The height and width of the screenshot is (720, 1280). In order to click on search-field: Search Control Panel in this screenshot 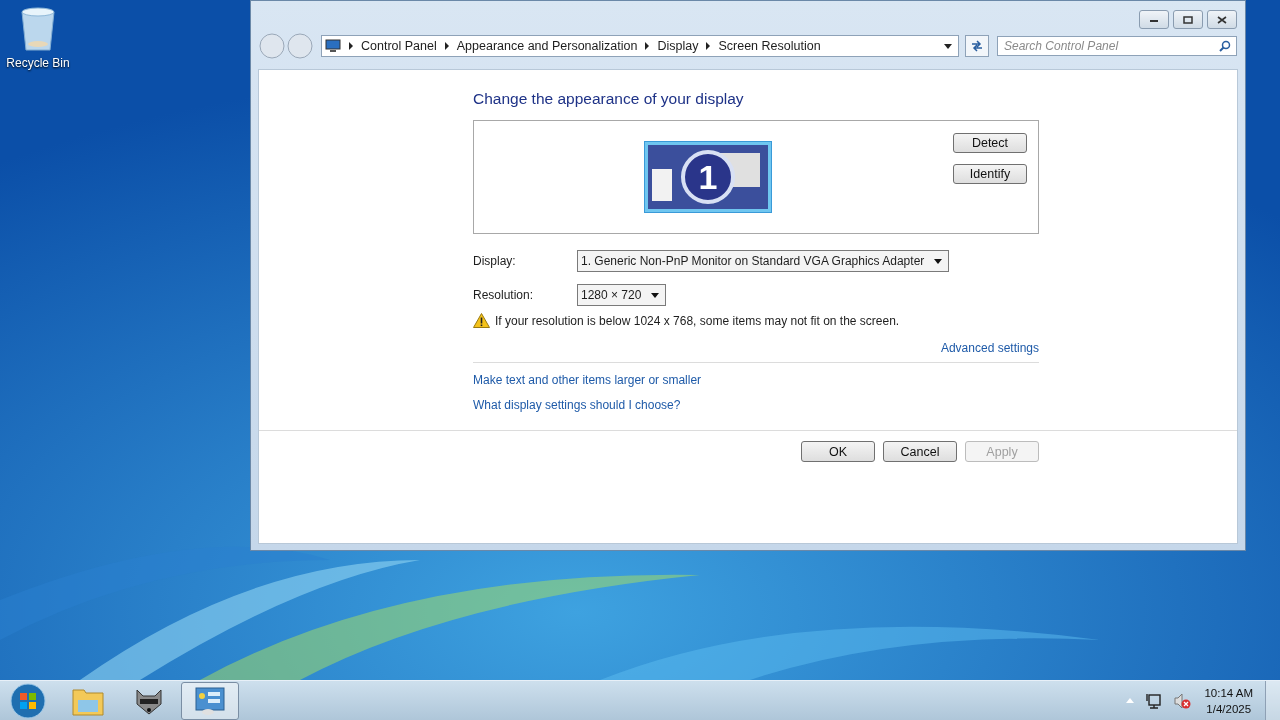, I will do `click(1117, 46)`.